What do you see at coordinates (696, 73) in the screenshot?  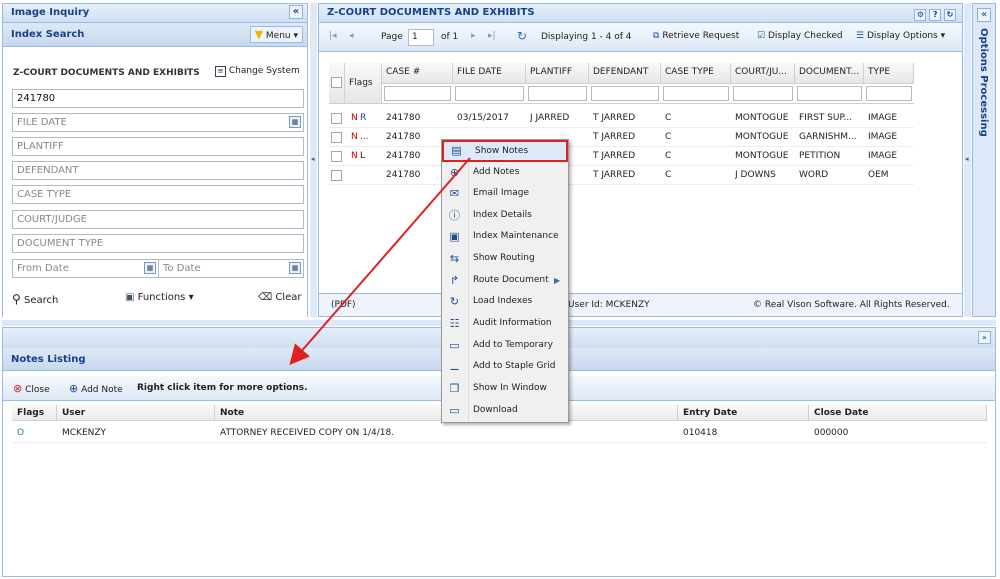 I see `col-case-type: CASE TYPE` at bounding box center [696, 73].